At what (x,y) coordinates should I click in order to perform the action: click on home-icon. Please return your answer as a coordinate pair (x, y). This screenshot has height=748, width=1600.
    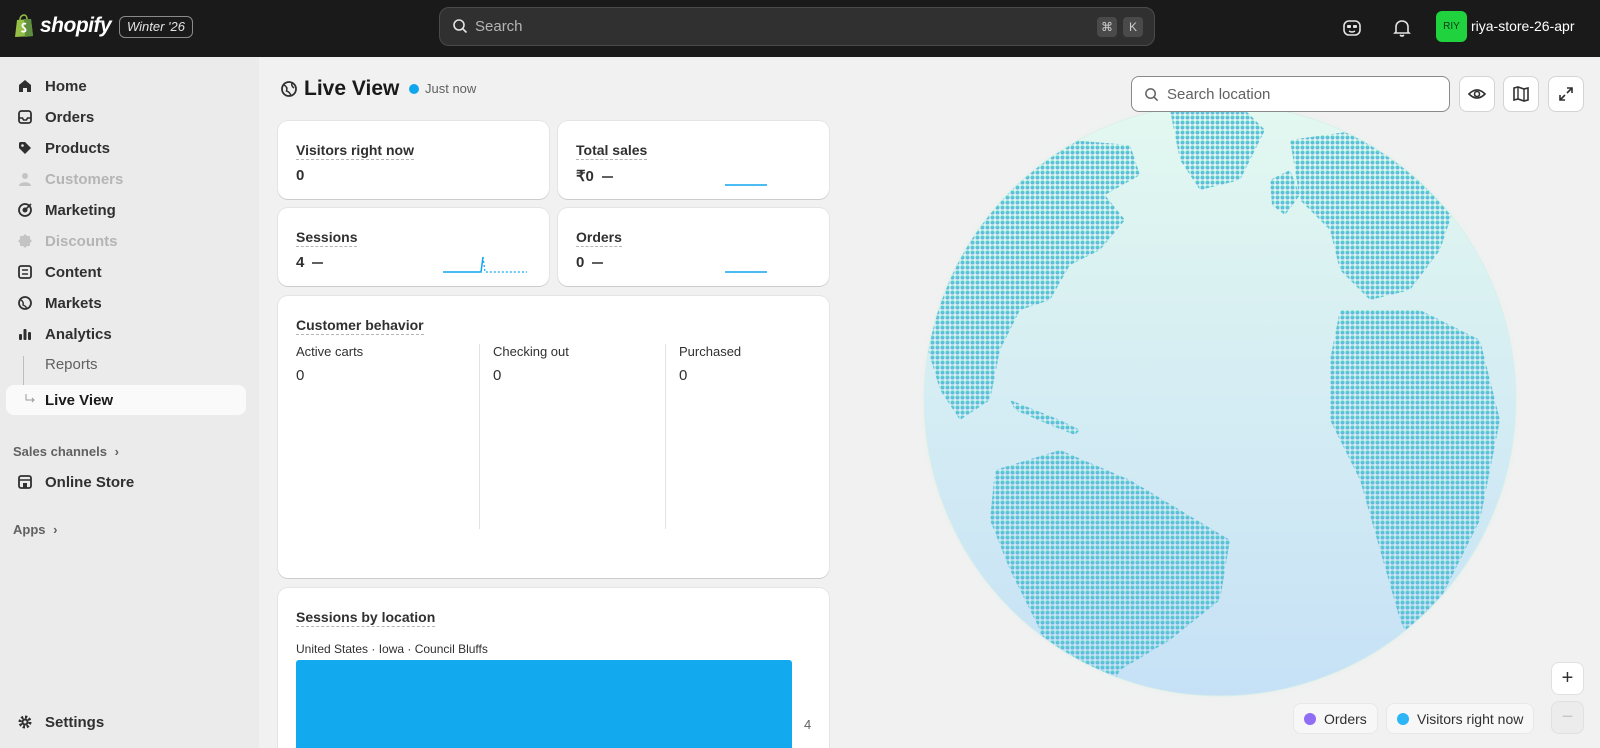
    Looking at the image, I should click on (25, 86).